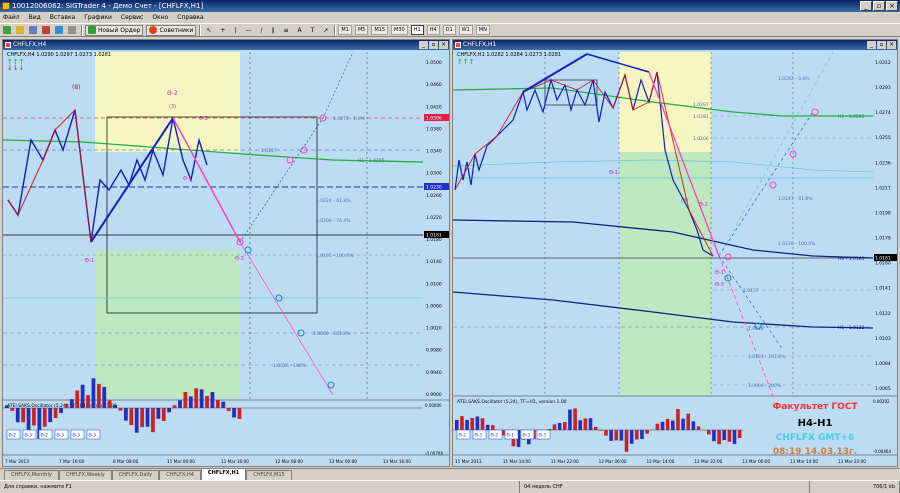 This screenshot has width=900, height=493. What do you see at coordinates (114, 30) in the screenshot?
I see `new-order-button: Новый Ордер` at bounding box center [114, 30].